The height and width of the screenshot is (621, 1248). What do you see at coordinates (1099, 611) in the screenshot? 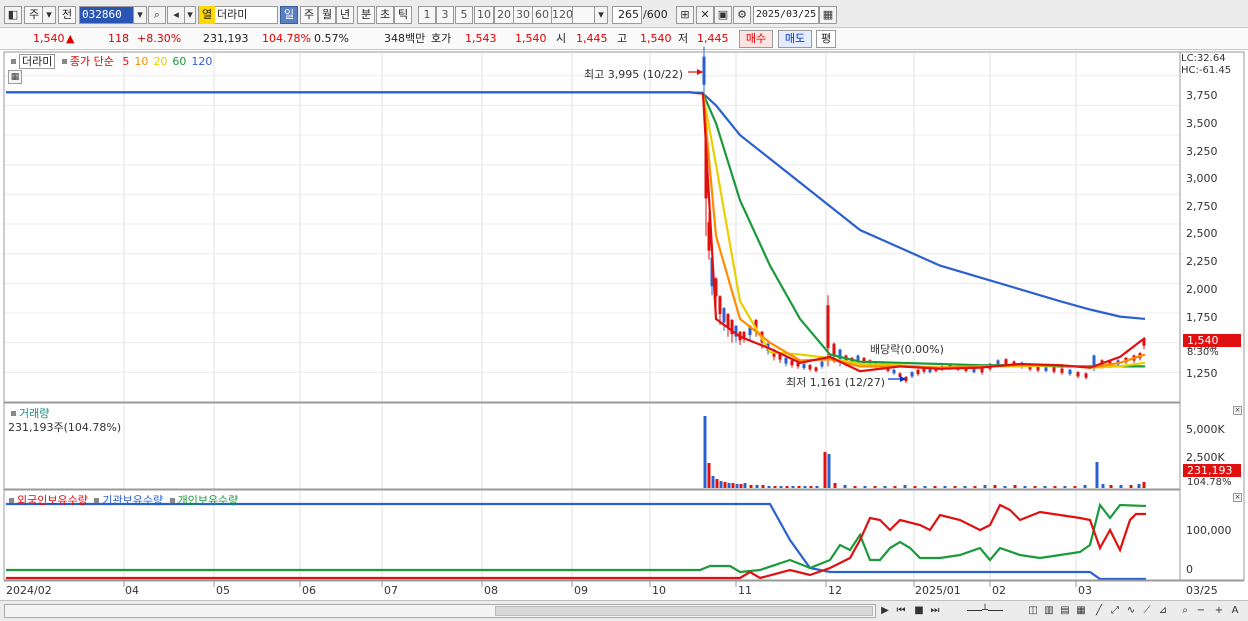
I see `line-tool-icon: ╱` at bounding box center [1099, 611].